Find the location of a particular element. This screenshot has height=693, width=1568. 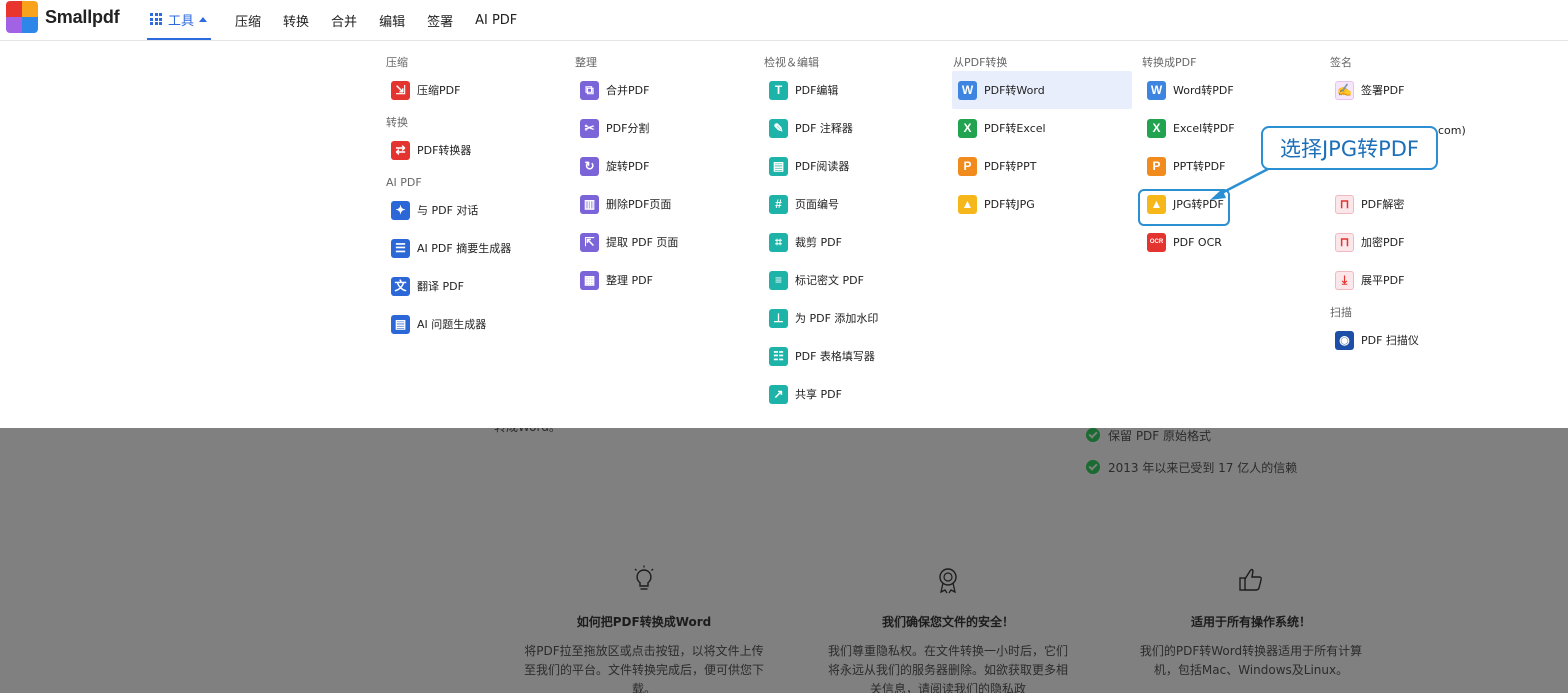

nav-convert: 转换 is located at coordinates (296, 20).